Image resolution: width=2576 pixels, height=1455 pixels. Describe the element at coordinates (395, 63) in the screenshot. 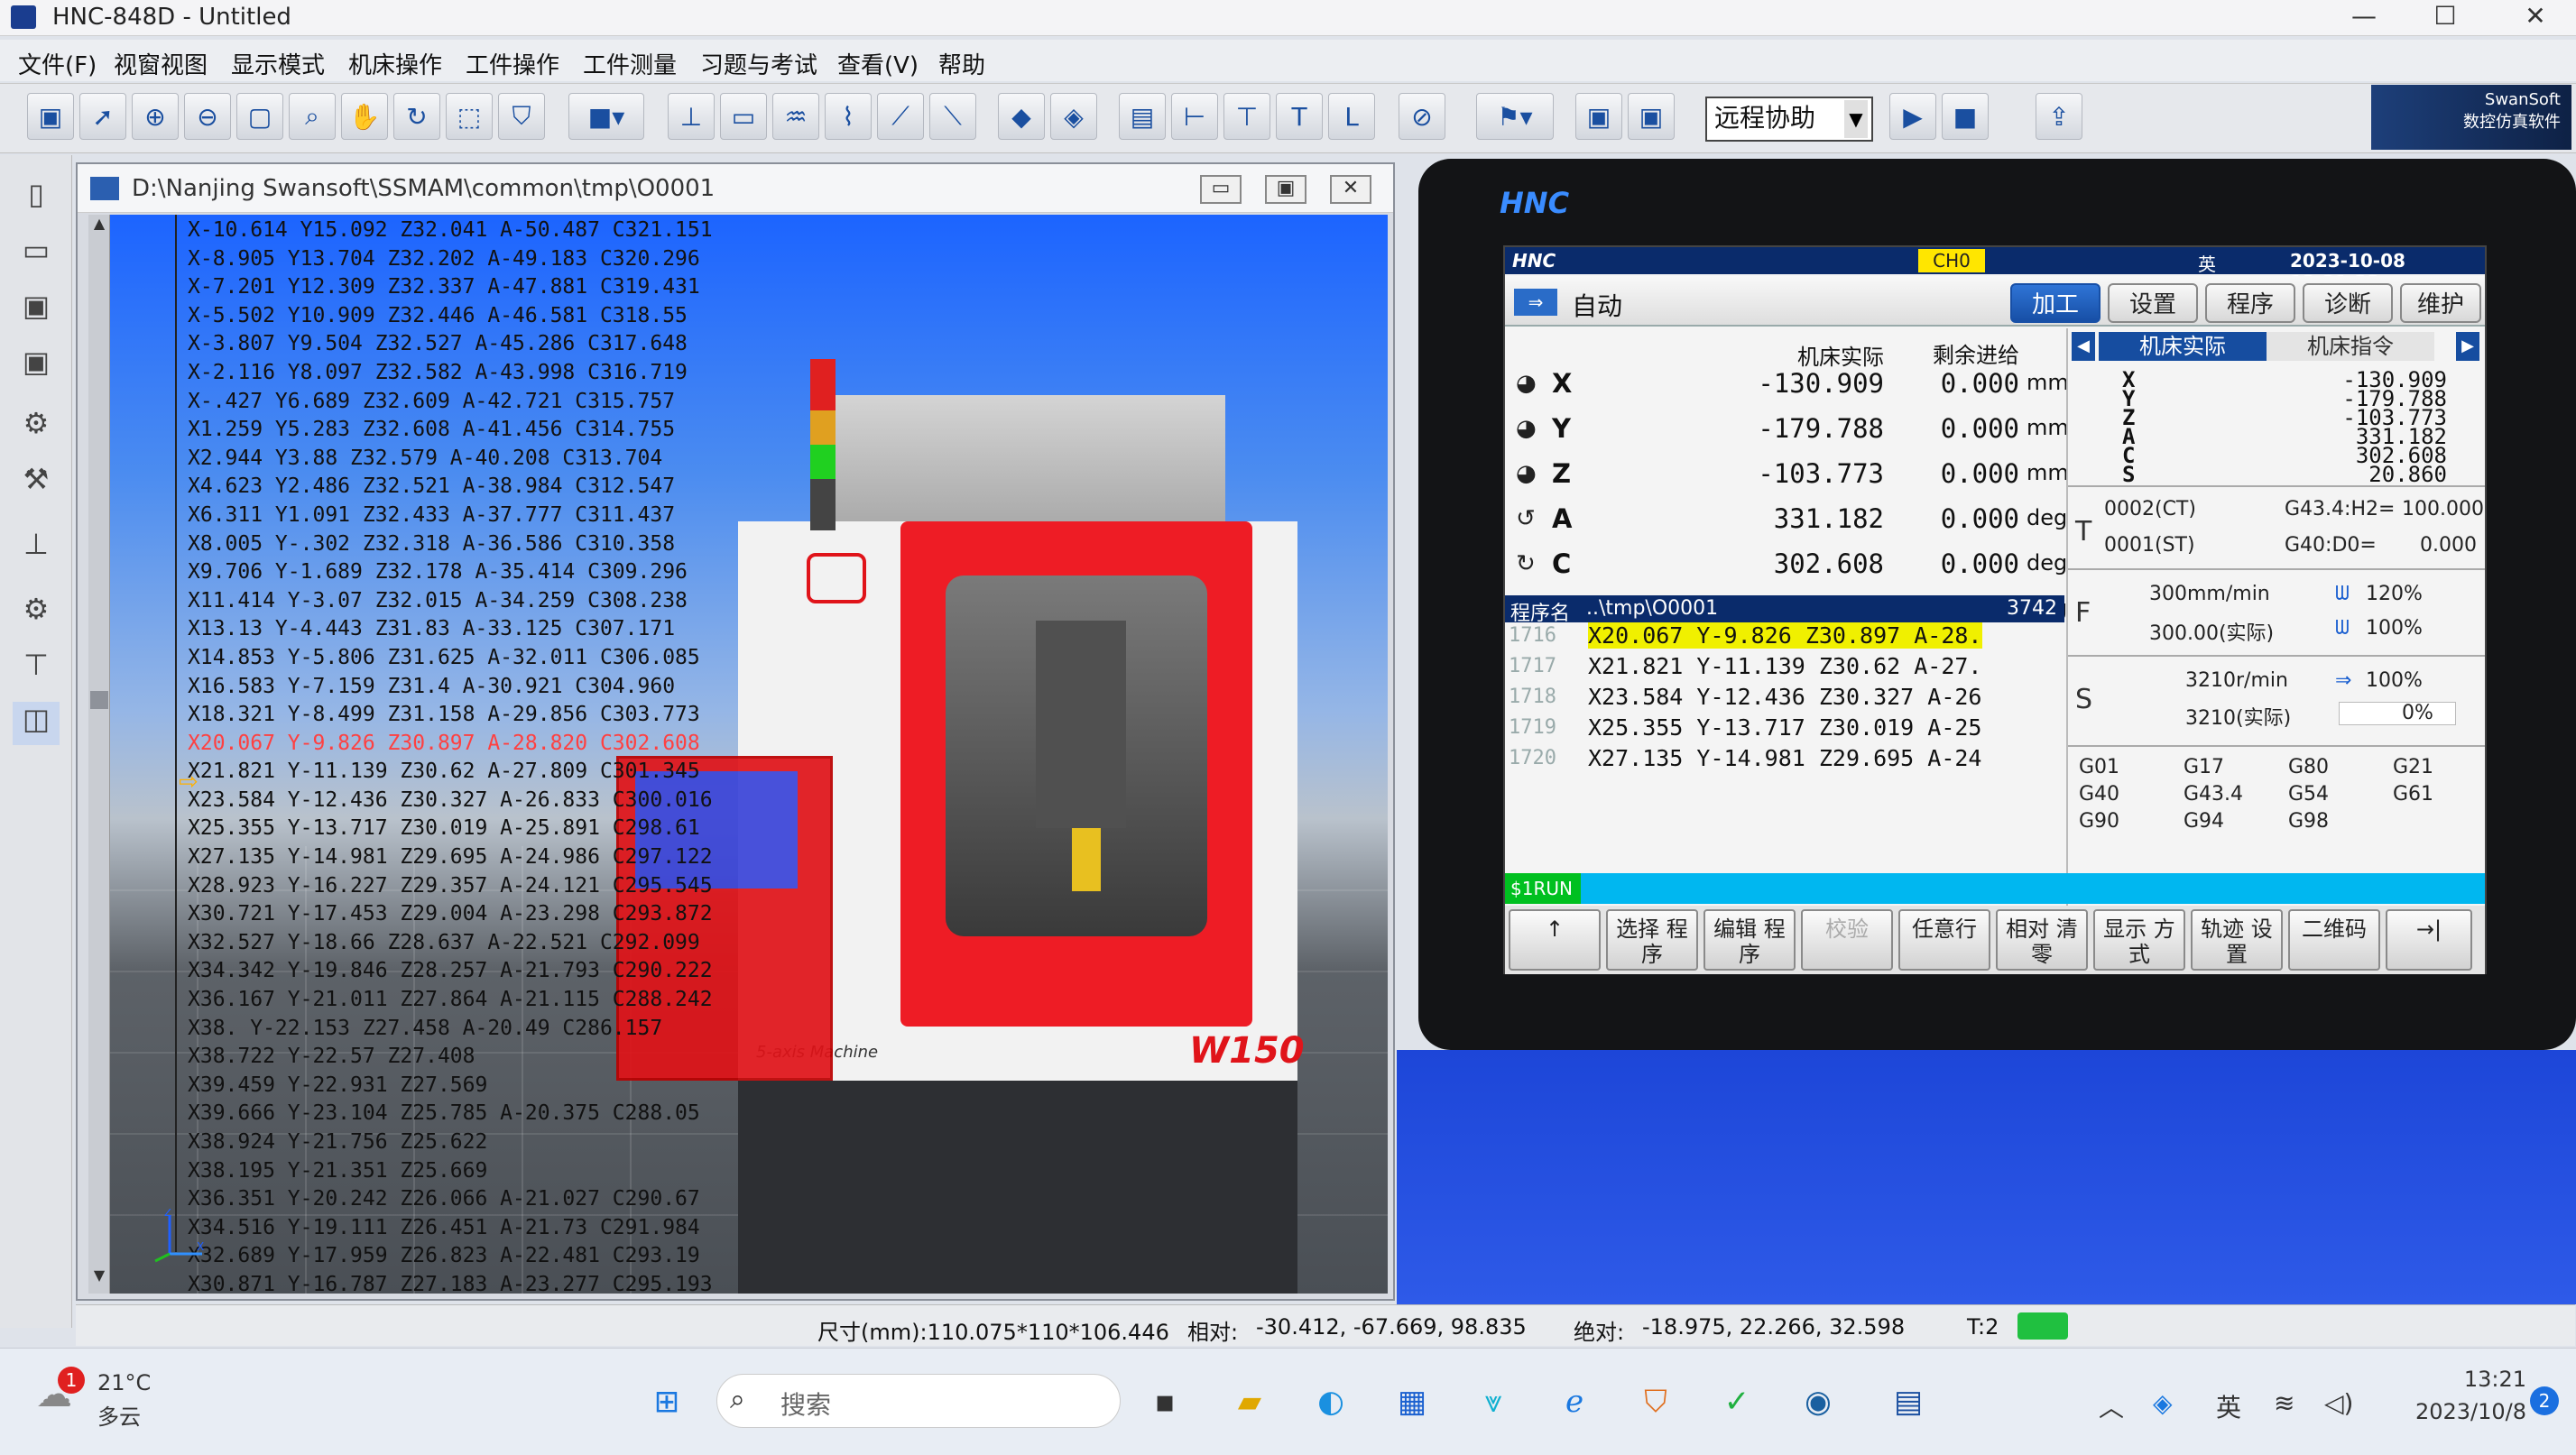

I see `menu-machine-ops: 机床操作` at that location.